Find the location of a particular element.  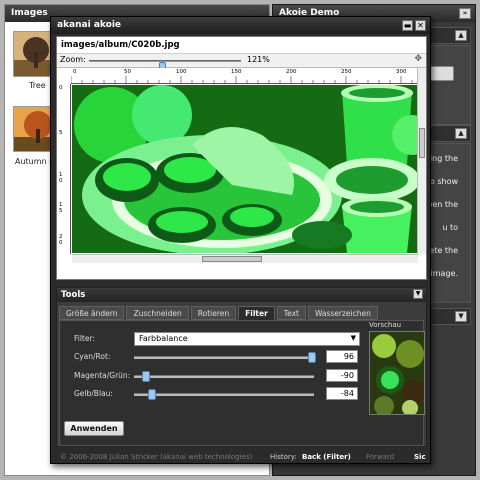

thumbnail-label-tree: Tree is located at coordinates (37, 85).